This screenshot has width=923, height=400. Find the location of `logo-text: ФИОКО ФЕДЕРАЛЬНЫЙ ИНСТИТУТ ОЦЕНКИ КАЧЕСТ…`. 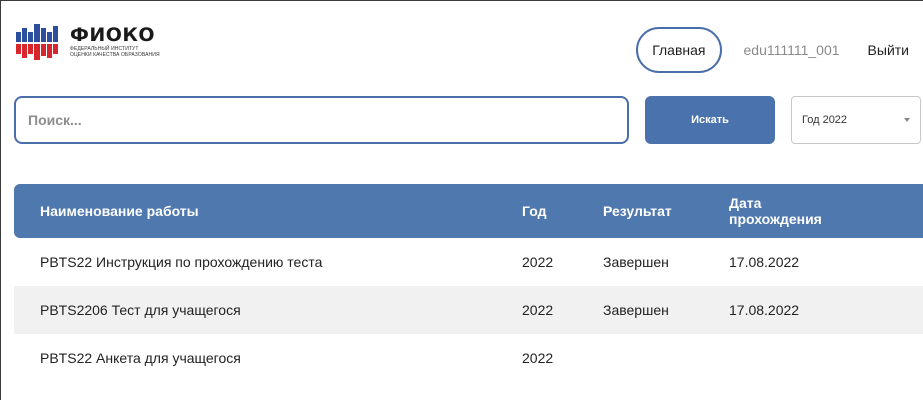

logo-text: ФИОКО ФЕДЕРАЛЬНЫЙ ИНСТИТУТ ОЦЕНКИ КАЧЕСТ… is located at coordinates (115, 41).